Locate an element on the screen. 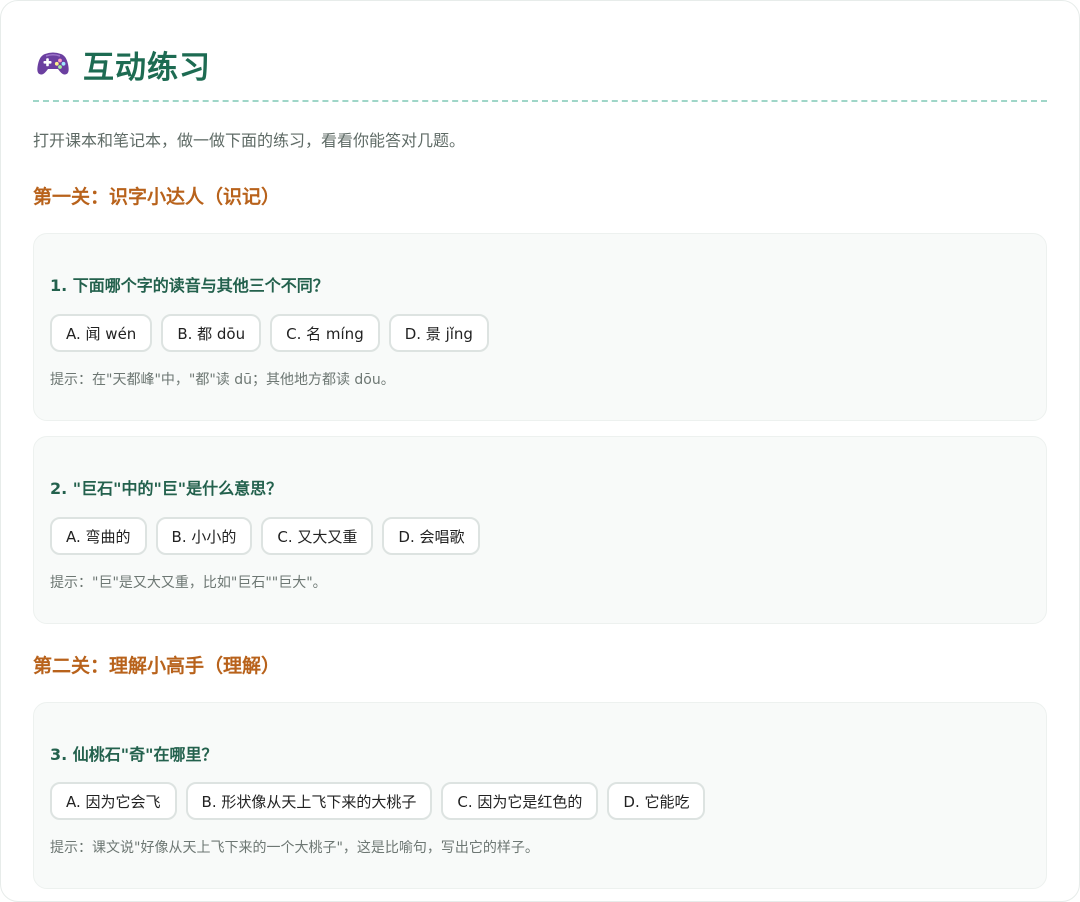  header: 互动练习 is located at coordinates (122, 64).